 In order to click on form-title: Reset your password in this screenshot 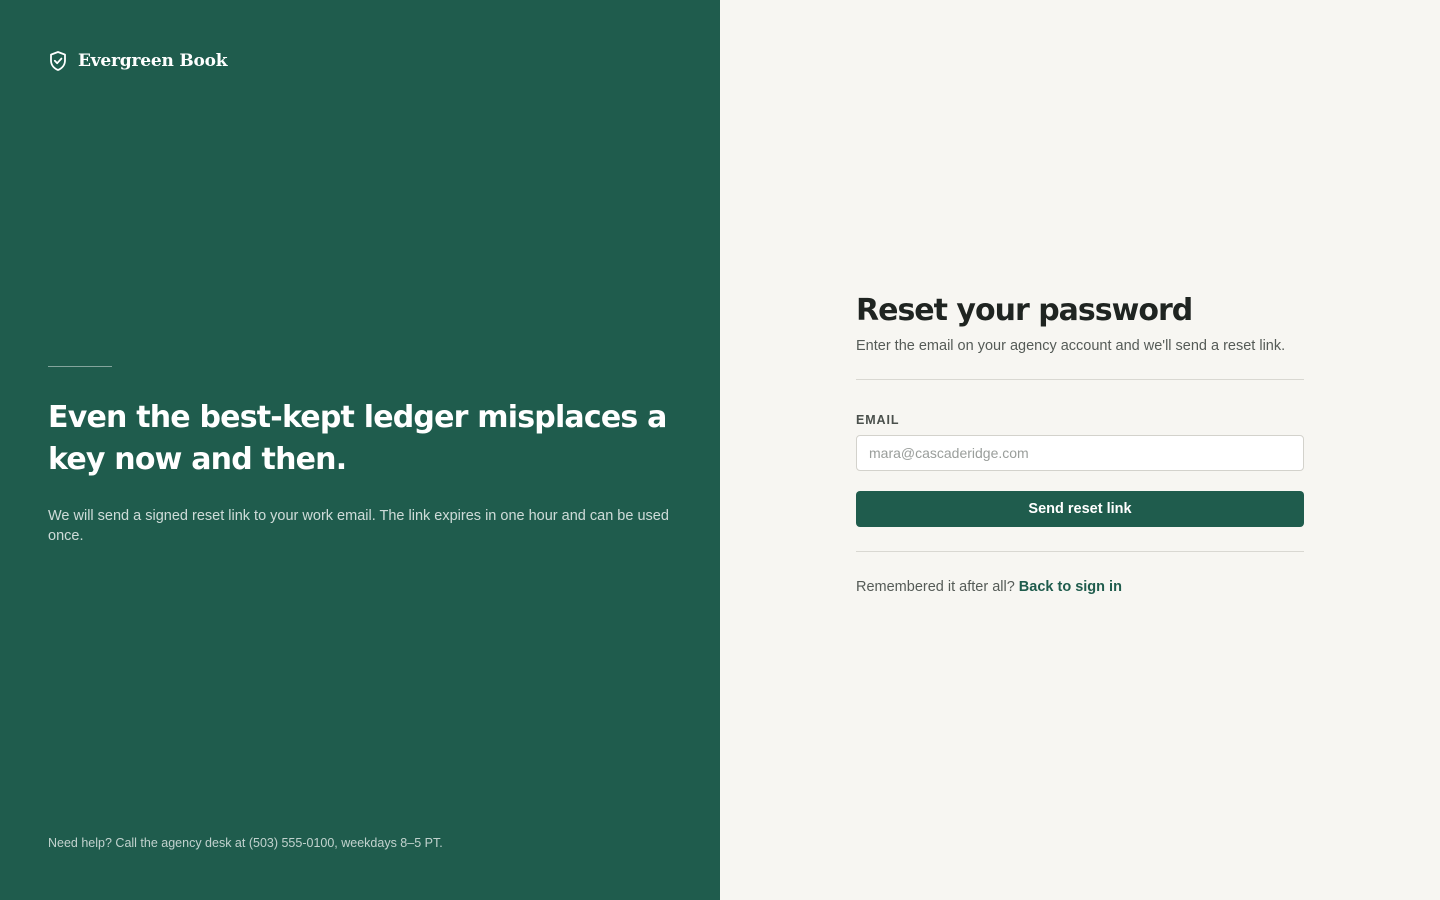, I will do `click(1024, 310)`.